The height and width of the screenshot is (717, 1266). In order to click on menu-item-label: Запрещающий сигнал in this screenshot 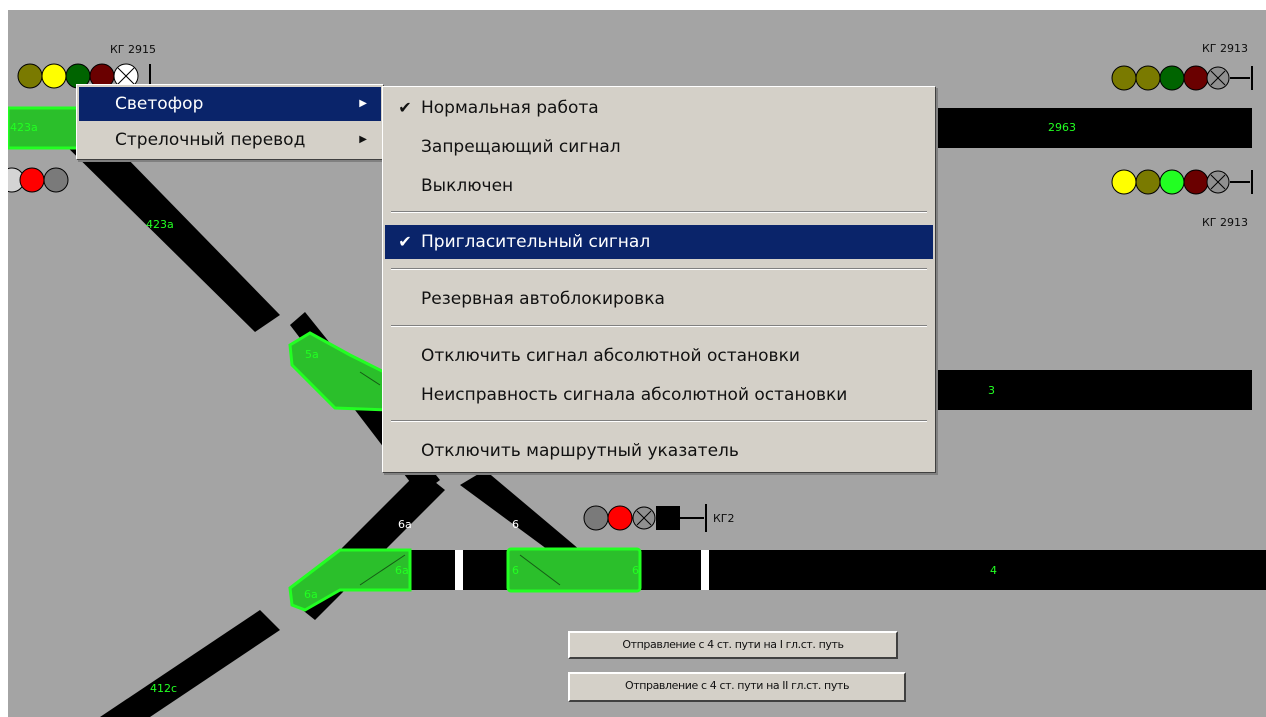, I will do `click(521, 147)`.